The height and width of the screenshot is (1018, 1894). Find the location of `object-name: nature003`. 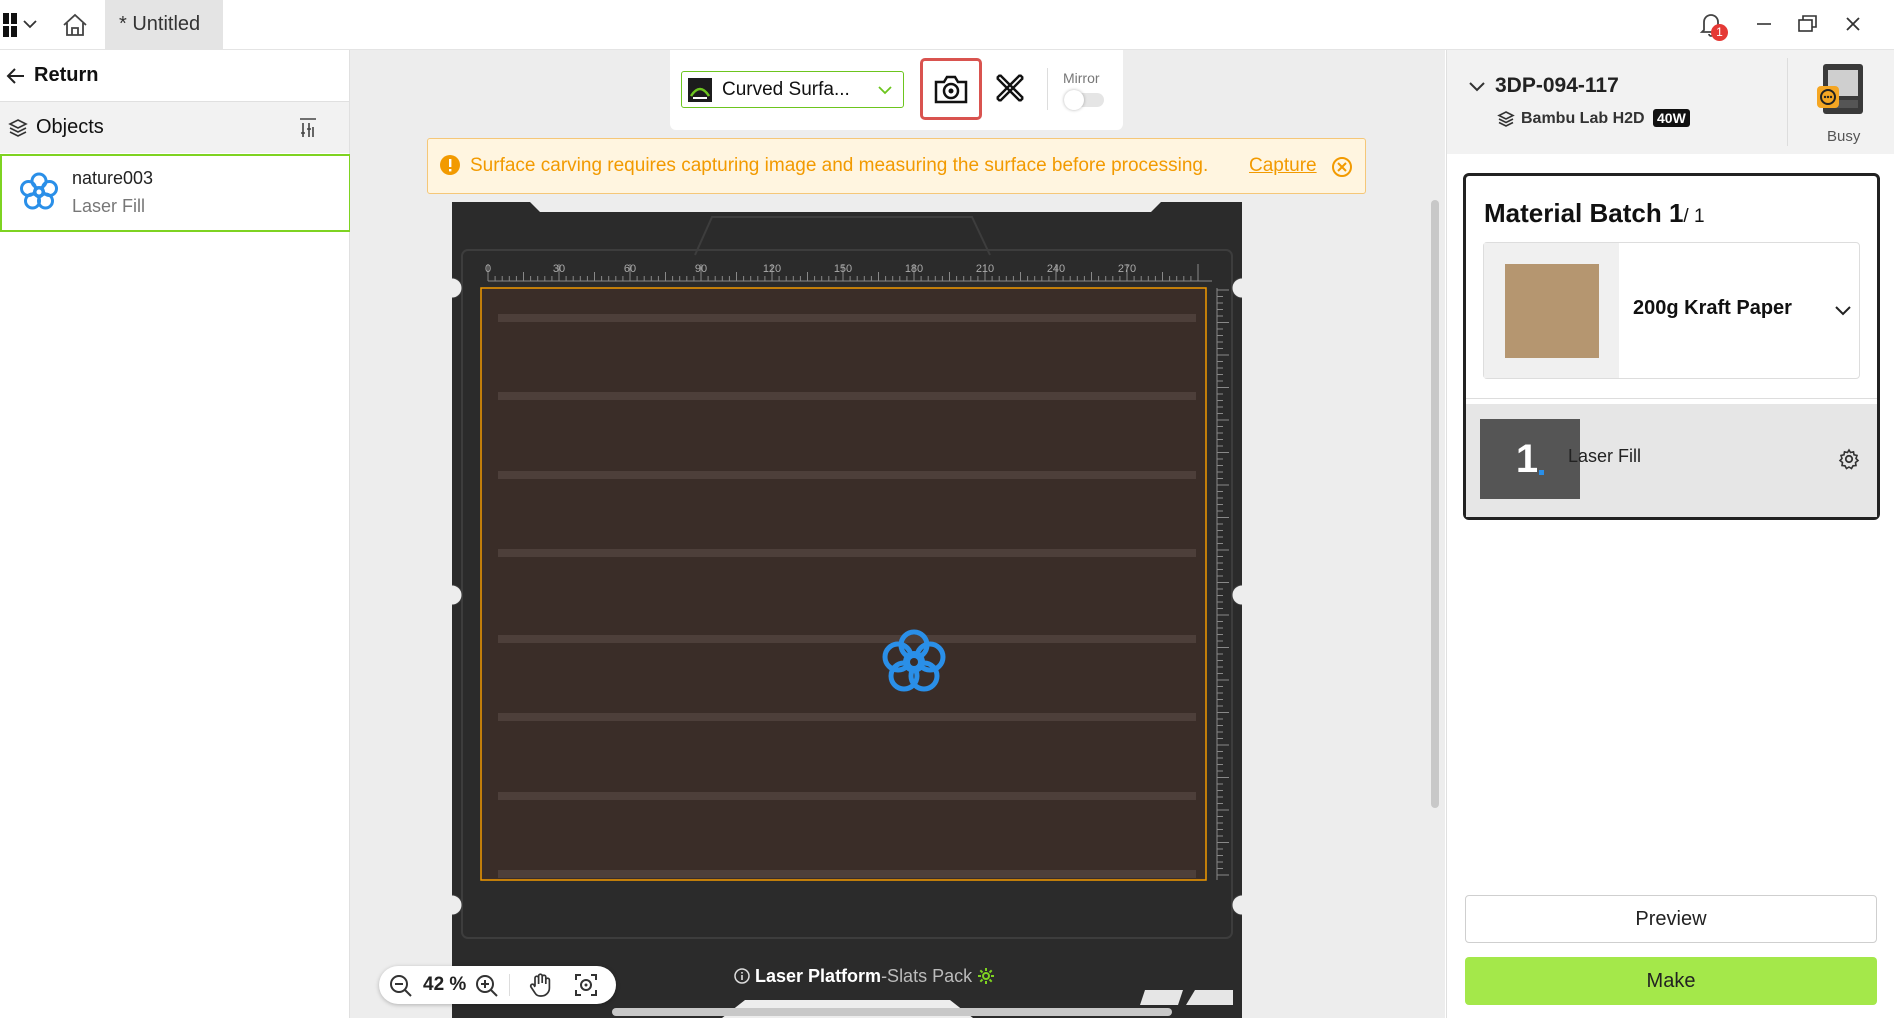

object-name: nature003 is located at coordinates (113, 178).